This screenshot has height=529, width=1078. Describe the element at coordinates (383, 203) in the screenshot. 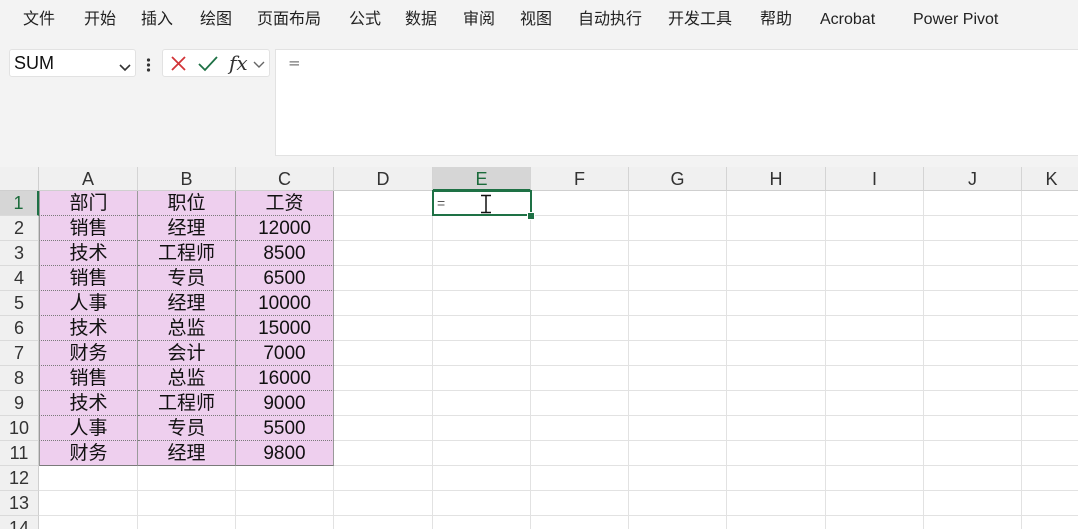

I see `cell-d1` at that location.